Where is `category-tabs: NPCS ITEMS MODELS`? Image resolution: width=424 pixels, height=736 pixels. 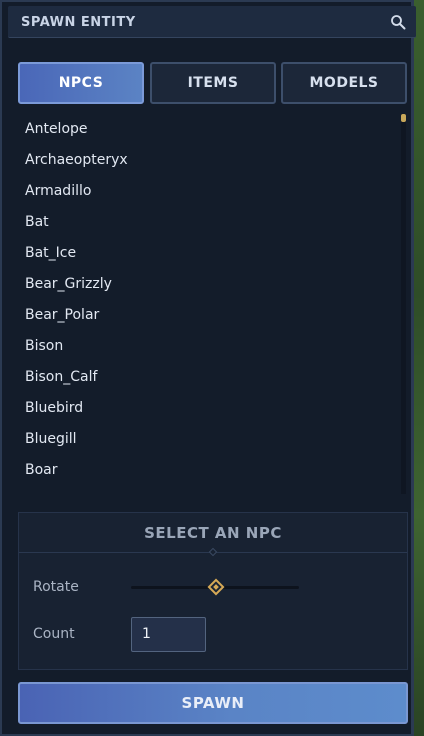
category-tabs: NPCS ITEMS MODELS is located at coordinates (213, 83).